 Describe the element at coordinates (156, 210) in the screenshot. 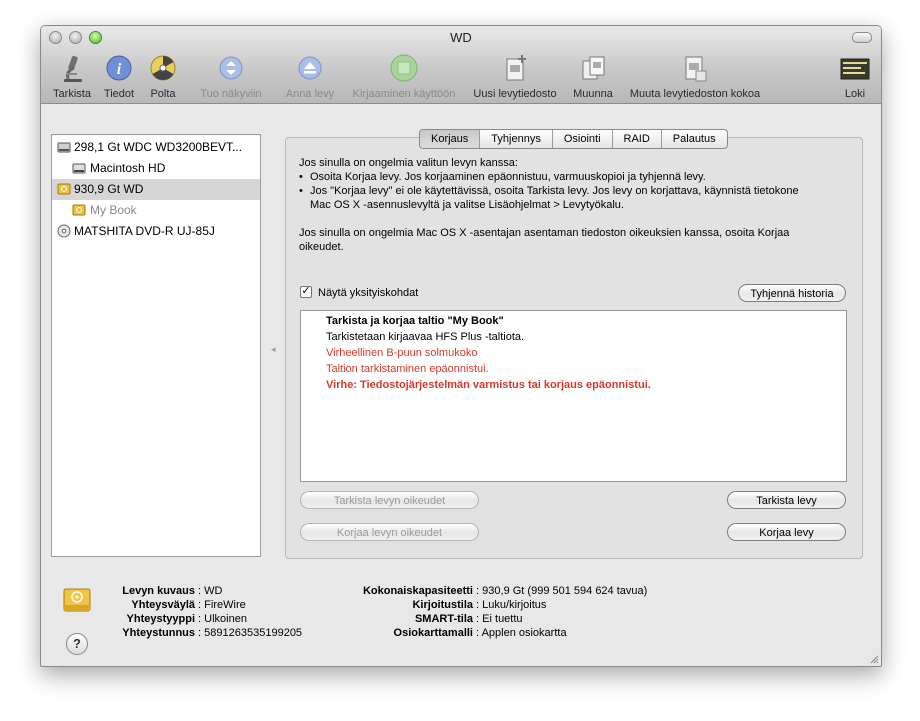

I see `sidebar-item-my-book: My Book` at that location.